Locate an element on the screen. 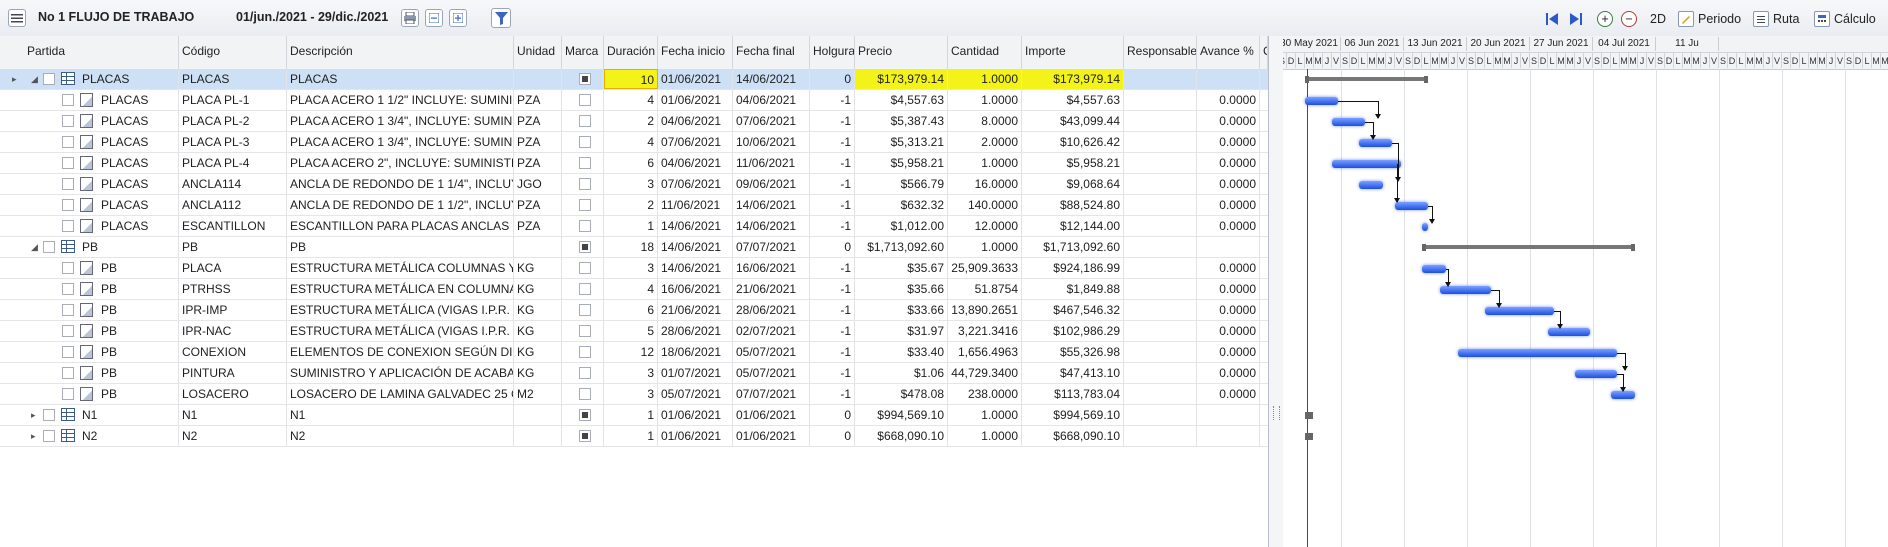 Image resolution: width=1888 pixels, height=547 pixels. cell-codigo: LOSACERO is located at coordinates (233, 394).